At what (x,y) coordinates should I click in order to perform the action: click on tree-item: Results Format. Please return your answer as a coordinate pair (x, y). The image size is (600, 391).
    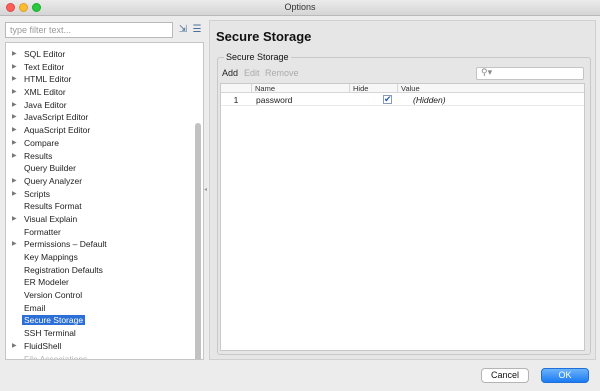
    Looking at the image, I should click on (100, 206).